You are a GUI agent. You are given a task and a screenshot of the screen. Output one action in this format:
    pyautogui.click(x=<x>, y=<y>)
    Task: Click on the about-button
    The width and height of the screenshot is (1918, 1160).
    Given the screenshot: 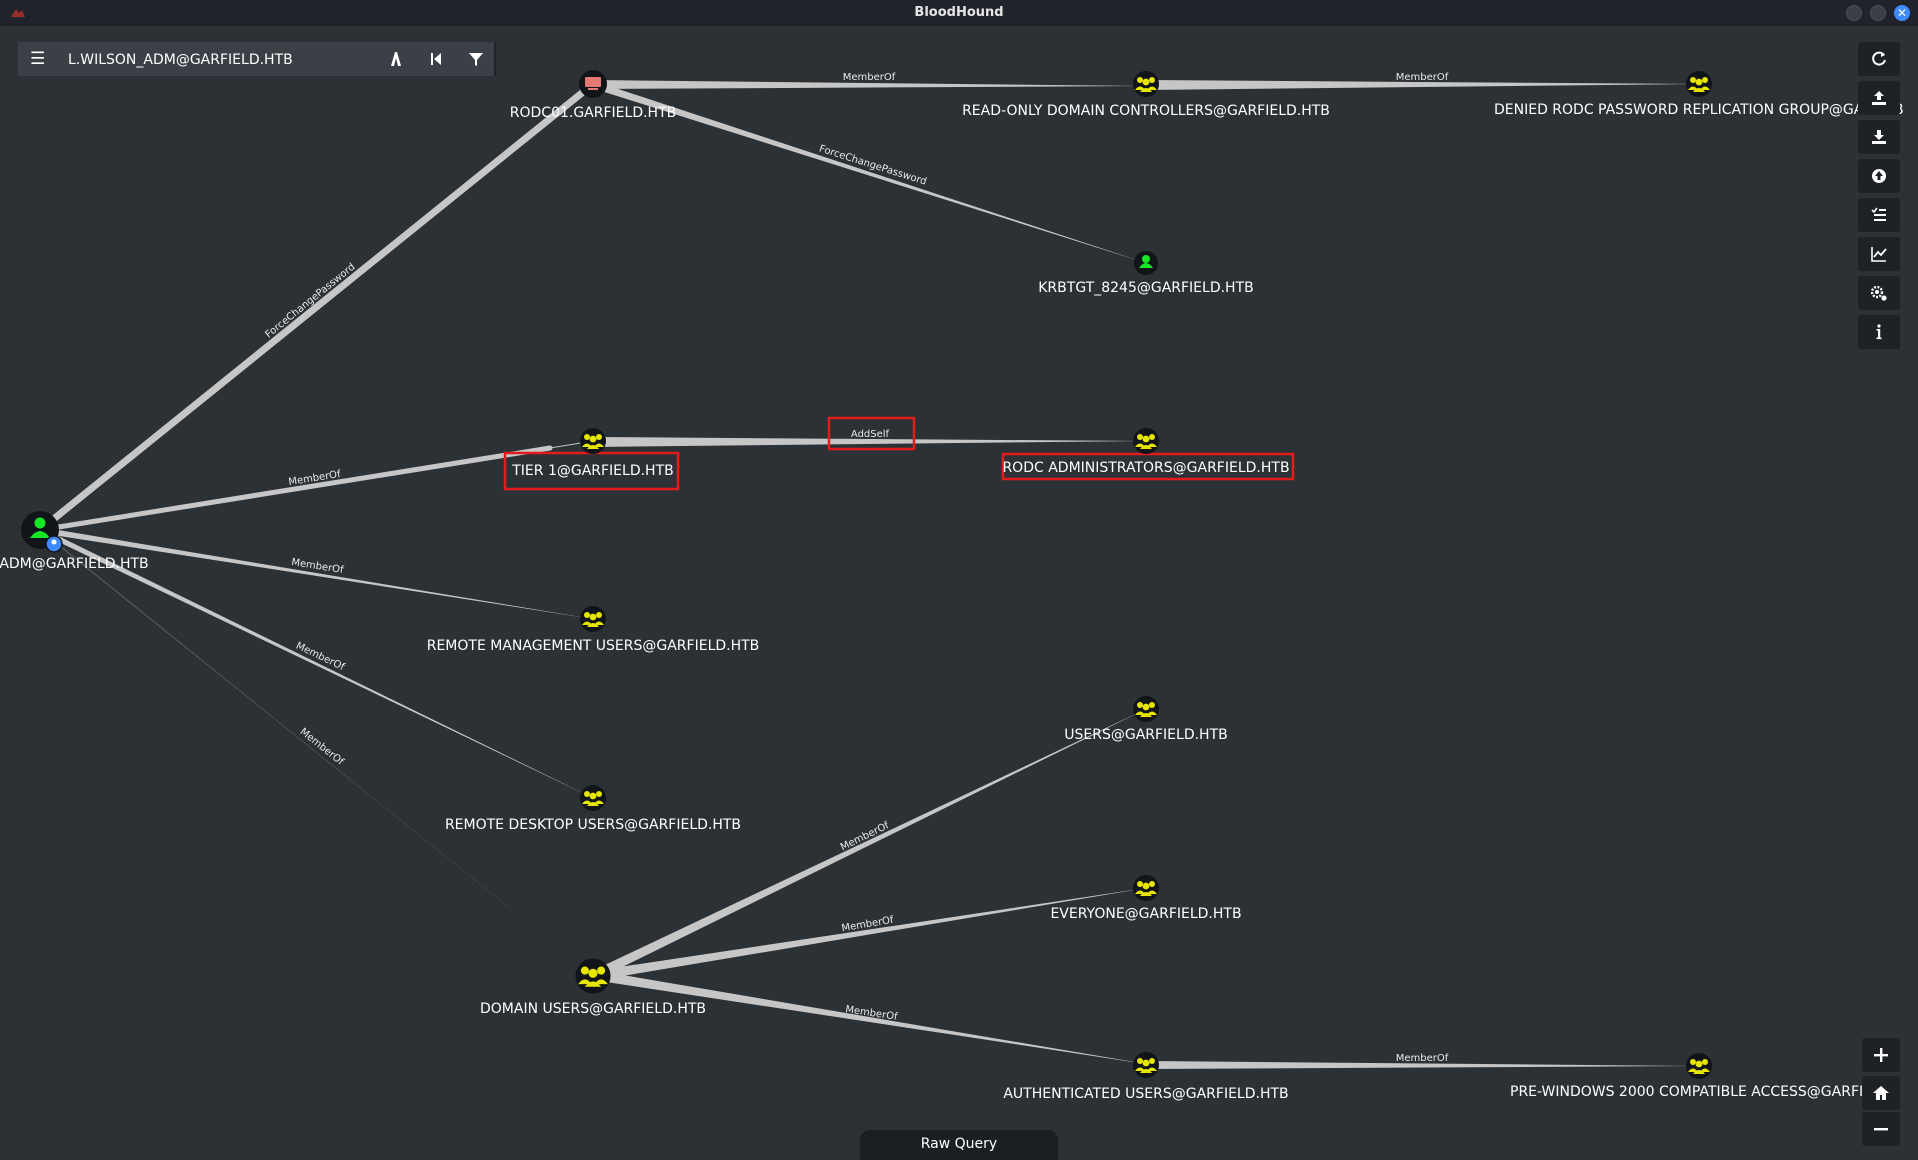 What is the action you would take?
    pyautogui.click(x=1879, y=332)
    